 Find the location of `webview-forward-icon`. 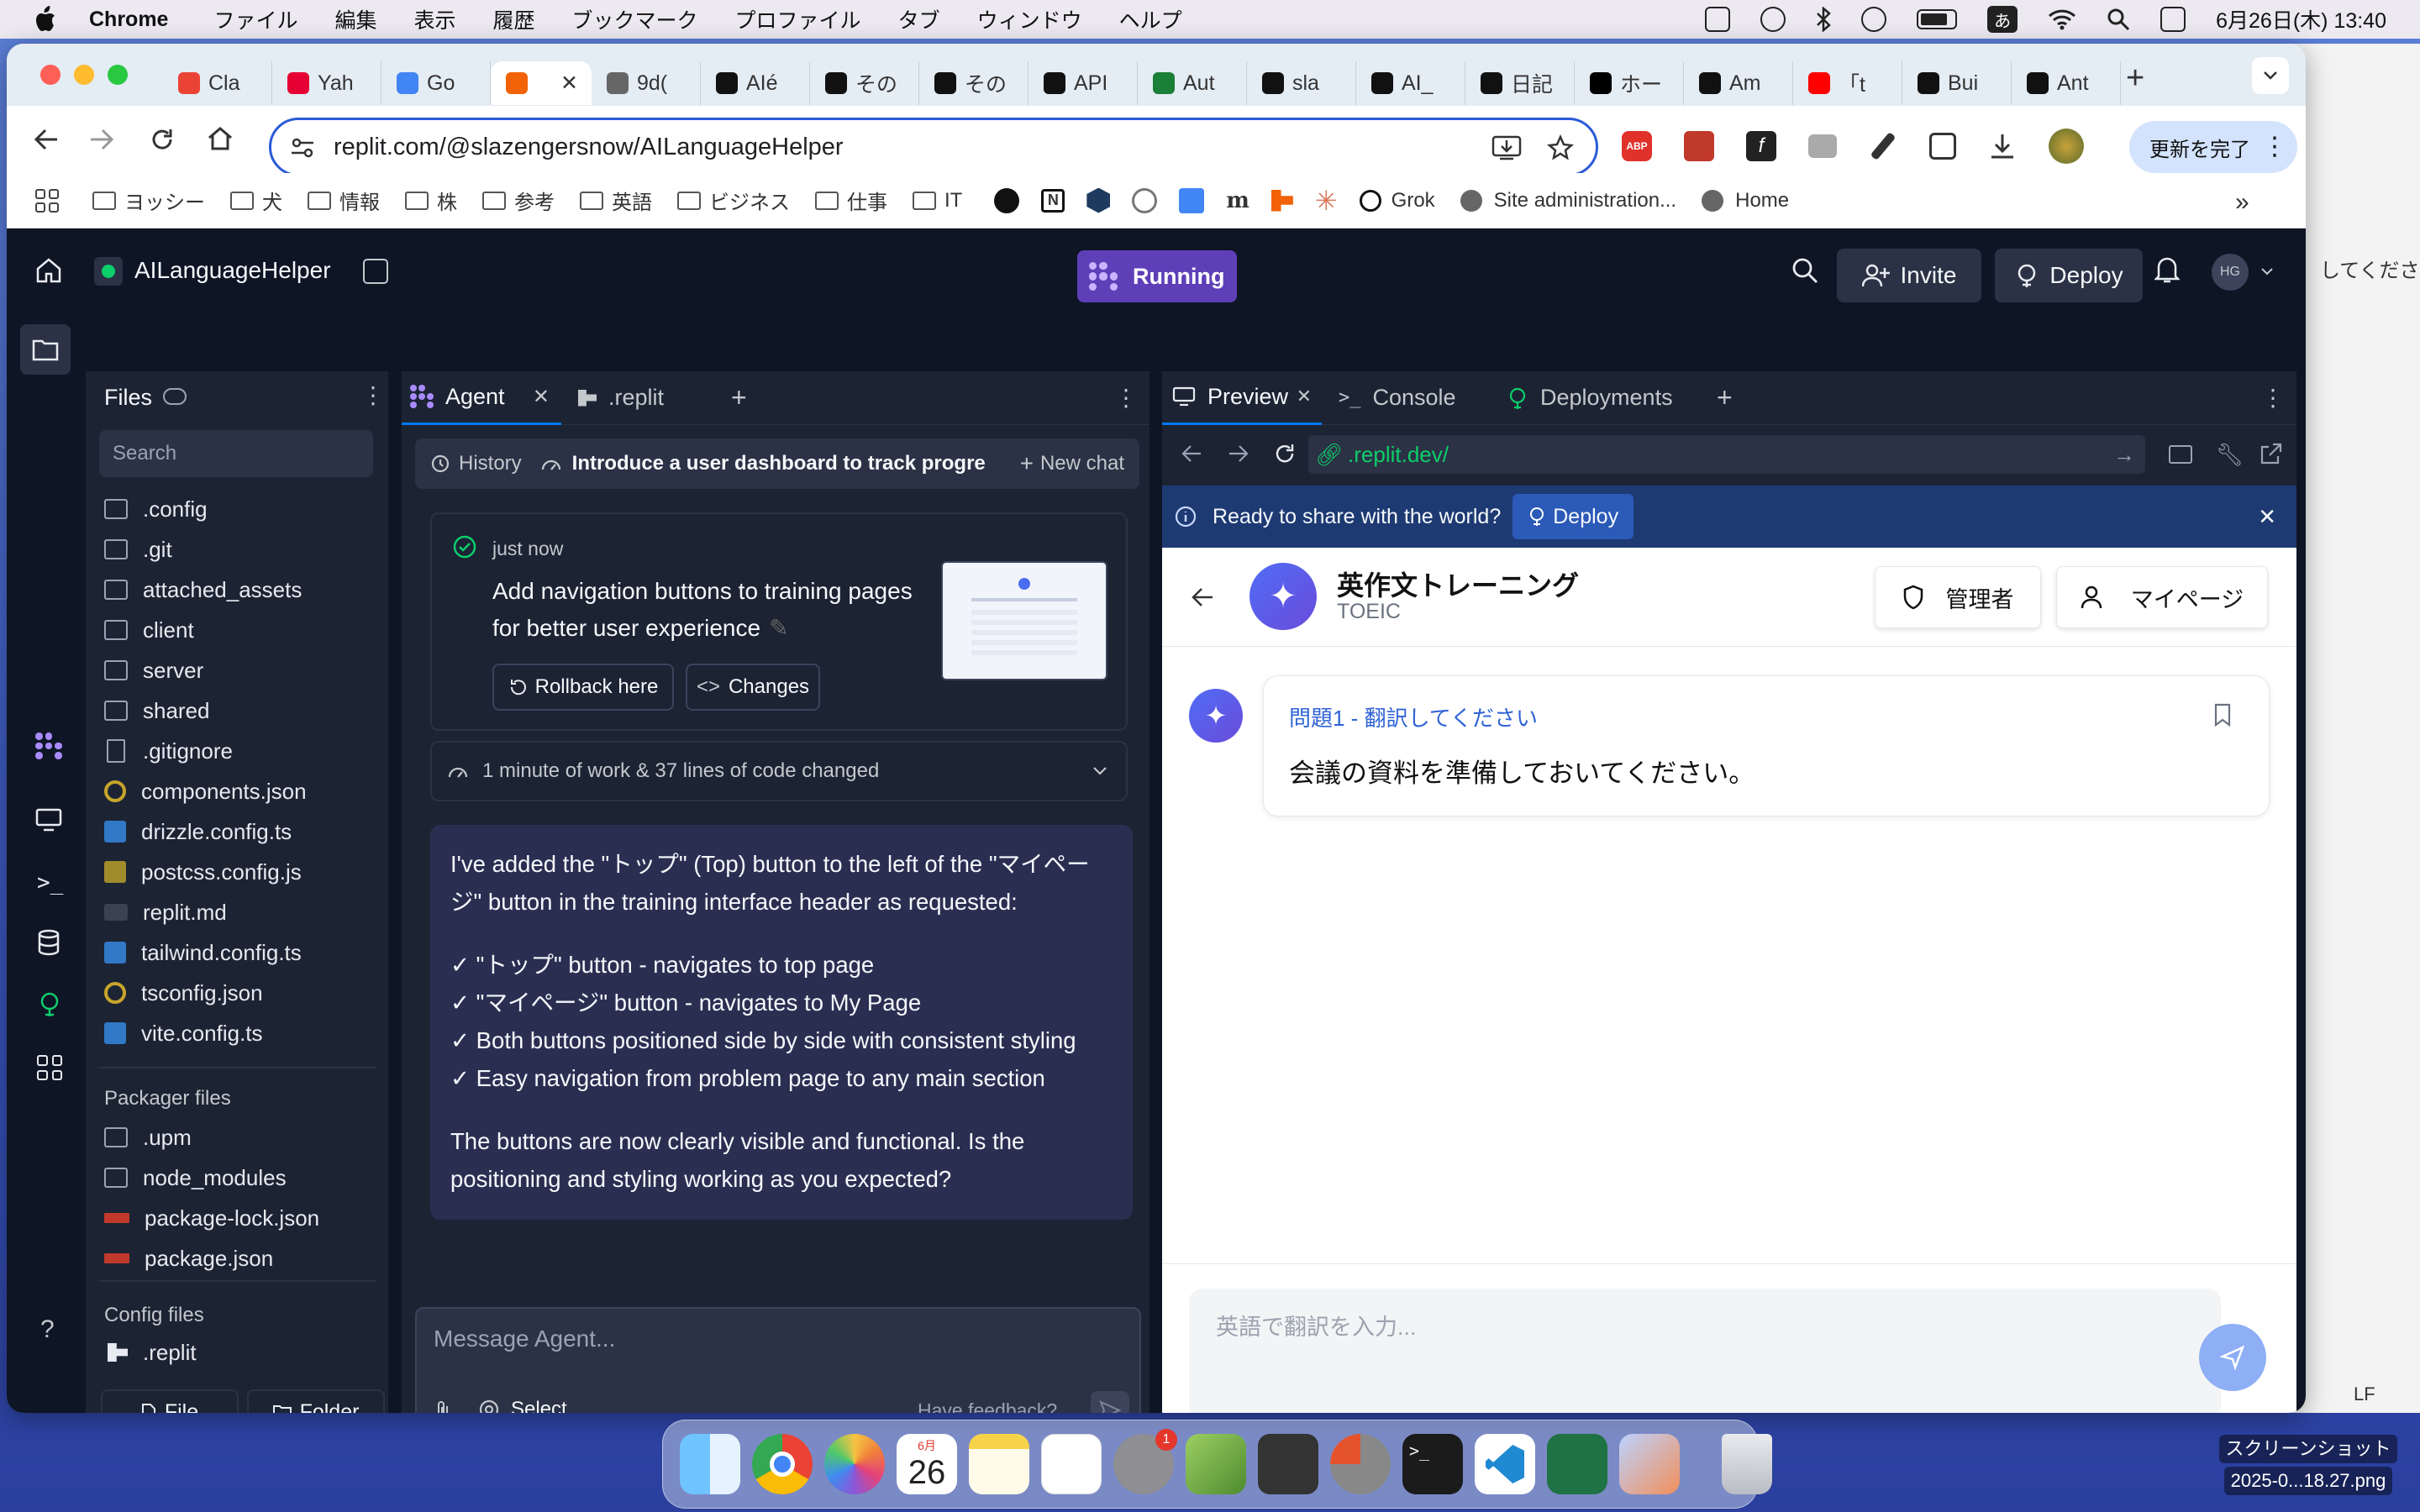

webview-forward-icon is located at coordinates (1238, 454).